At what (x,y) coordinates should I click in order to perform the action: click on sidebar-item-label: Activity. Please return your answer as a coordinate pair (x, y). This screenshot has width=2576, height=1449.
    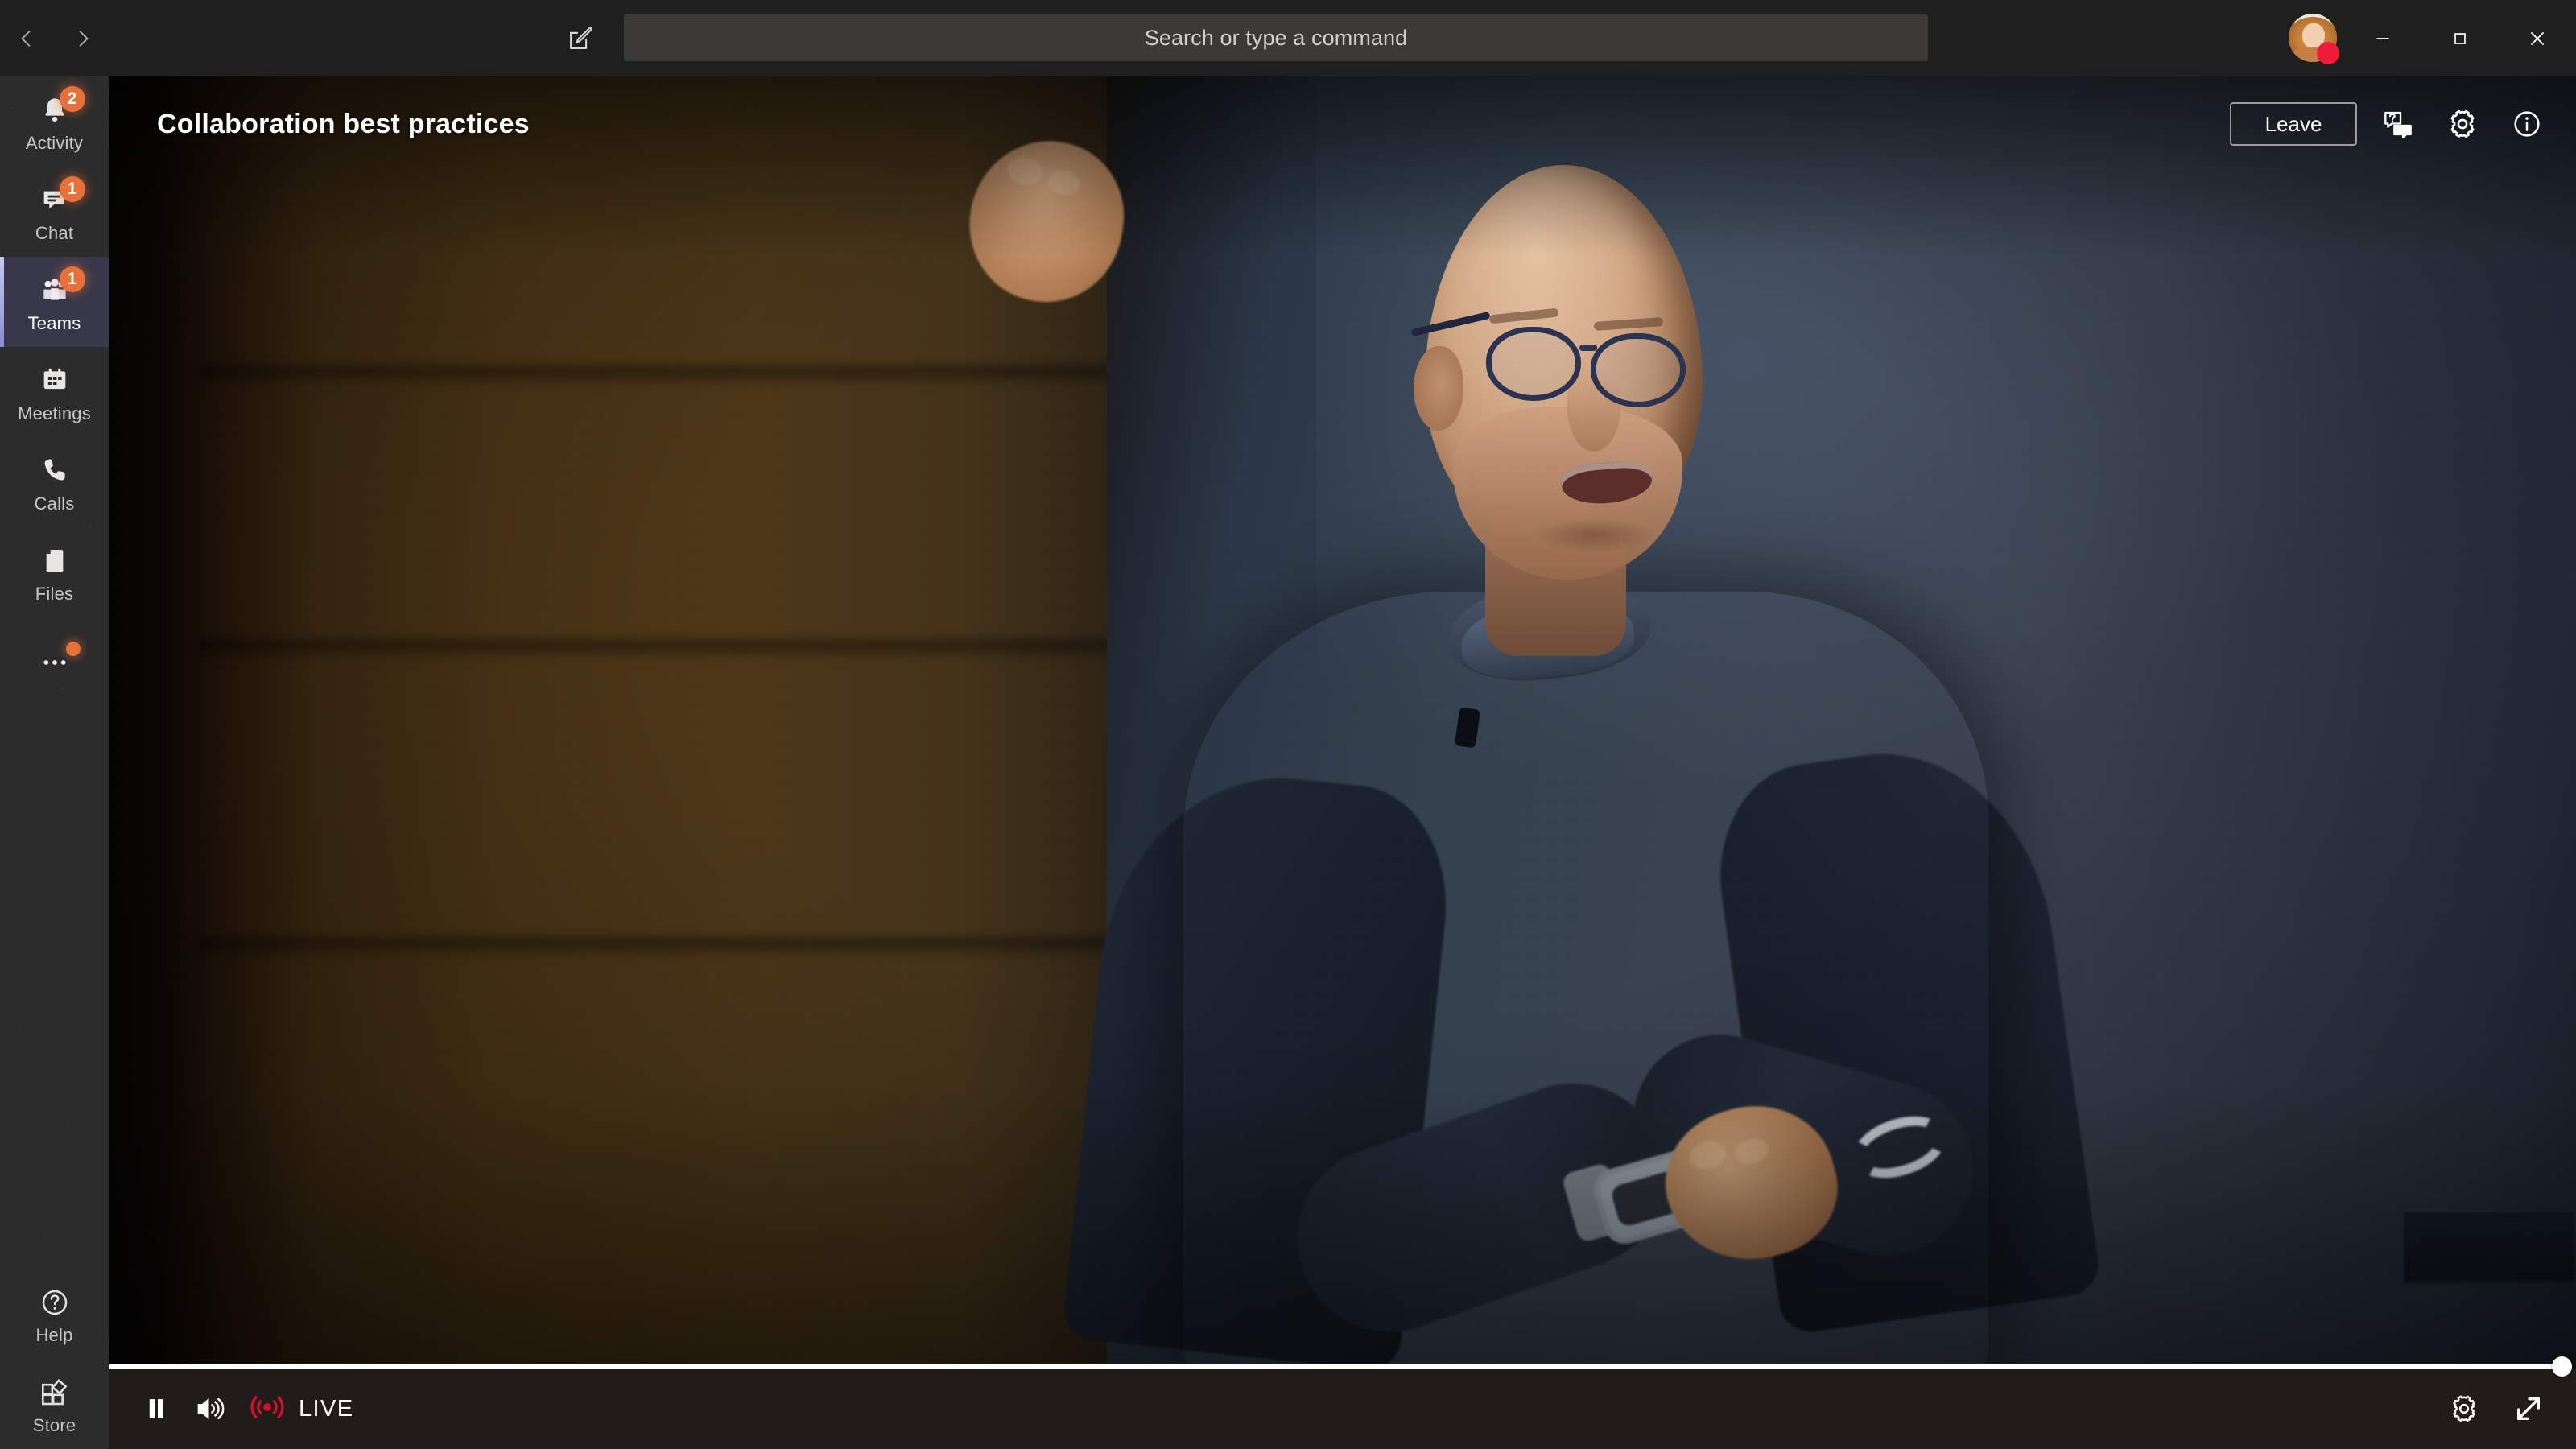
    Looking at the image, I should click on (54, 143).